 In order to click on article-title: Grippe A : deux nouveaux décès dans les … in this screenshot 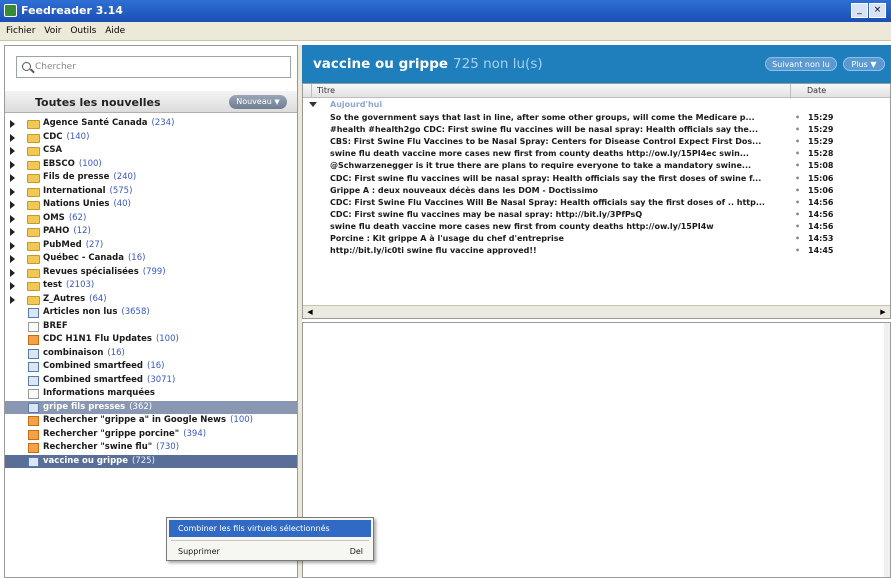, I will do `click(464, 190)`.